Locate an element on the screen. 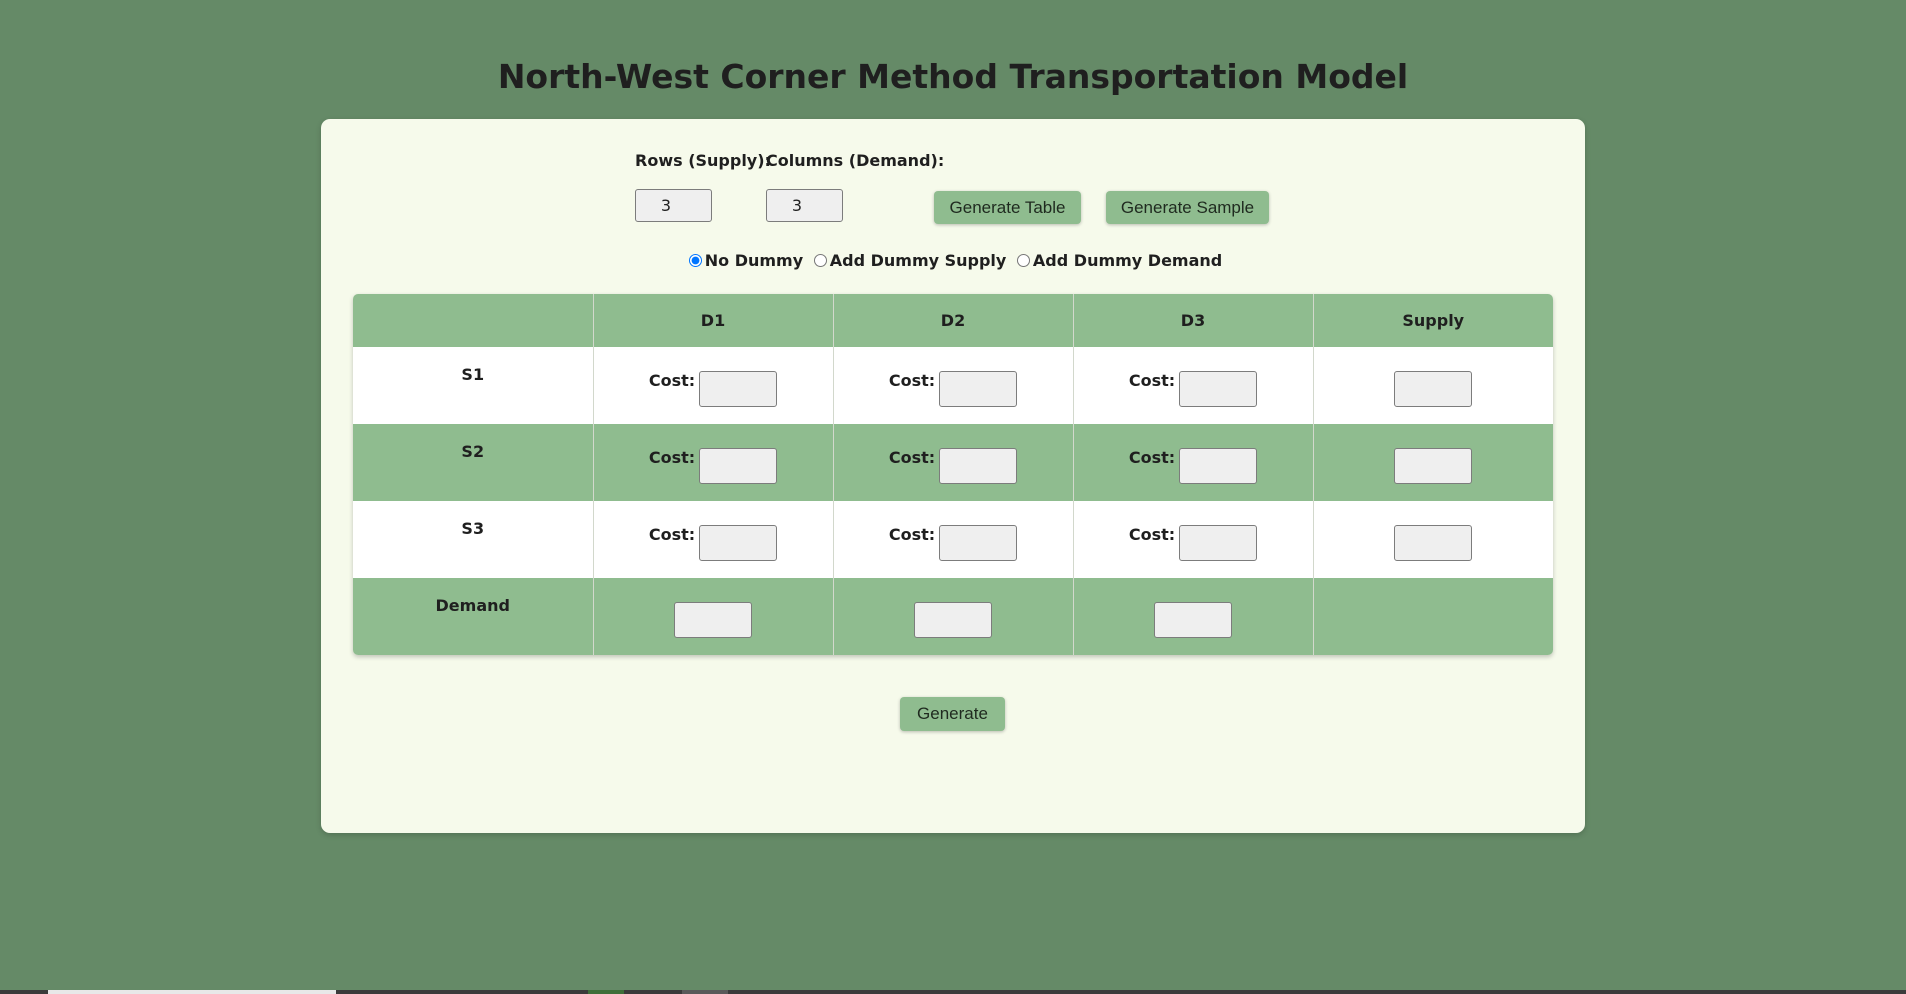 This screenshot has height=994, width=1906. table-row: S3 Cost: Cost: Cost: is located at coordinates (953, 539).